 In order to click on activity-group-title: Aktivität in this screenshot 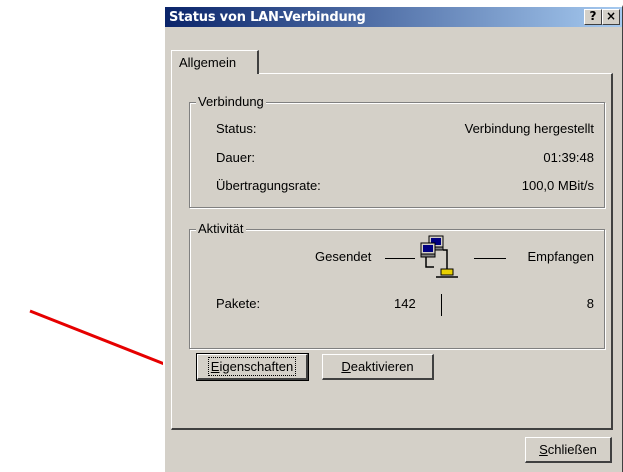, I will do `click(221, 228)`.